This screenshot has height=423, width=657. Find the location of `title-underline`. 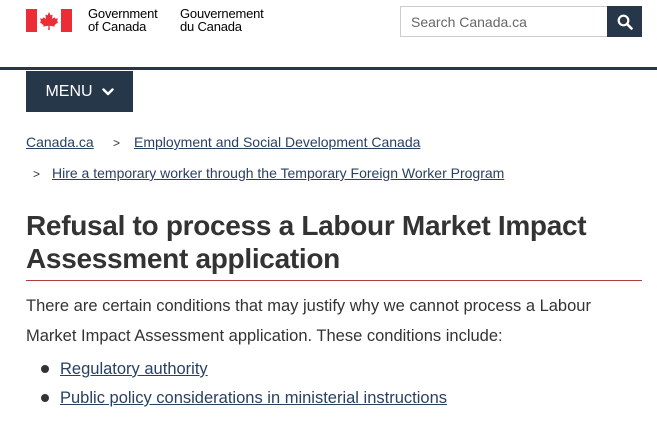

title-underline is located at coordinates (334, 280).